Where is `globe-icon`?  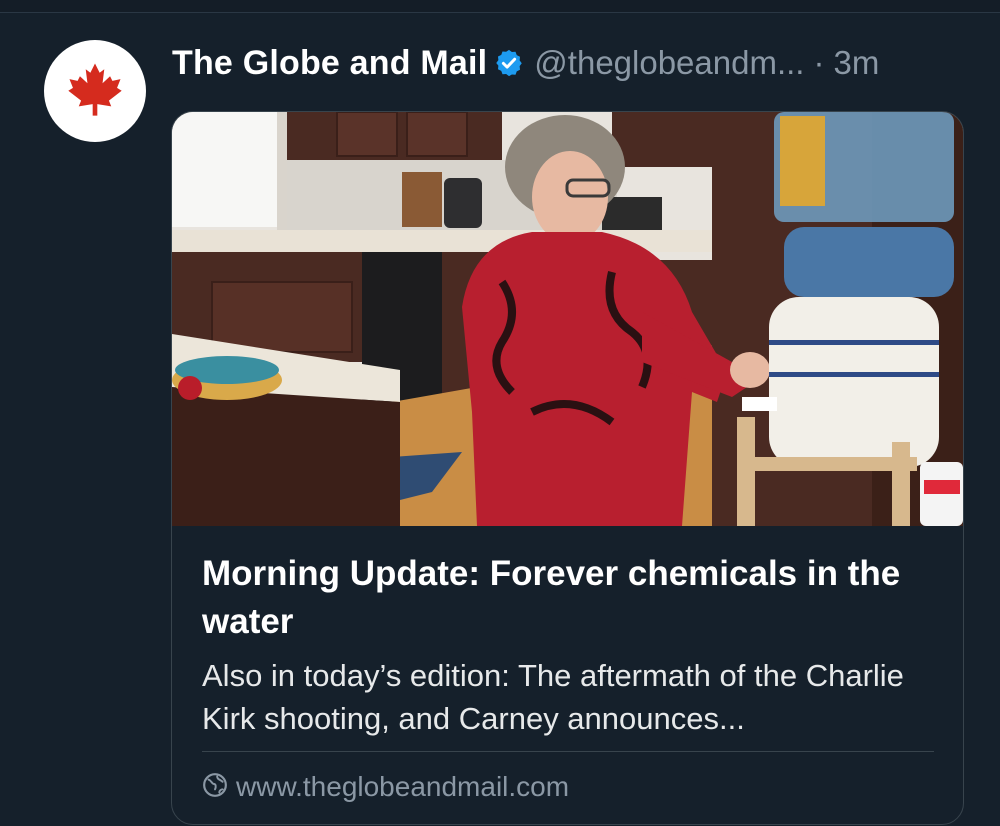
globe-icon is located at coordinates (215, 787).